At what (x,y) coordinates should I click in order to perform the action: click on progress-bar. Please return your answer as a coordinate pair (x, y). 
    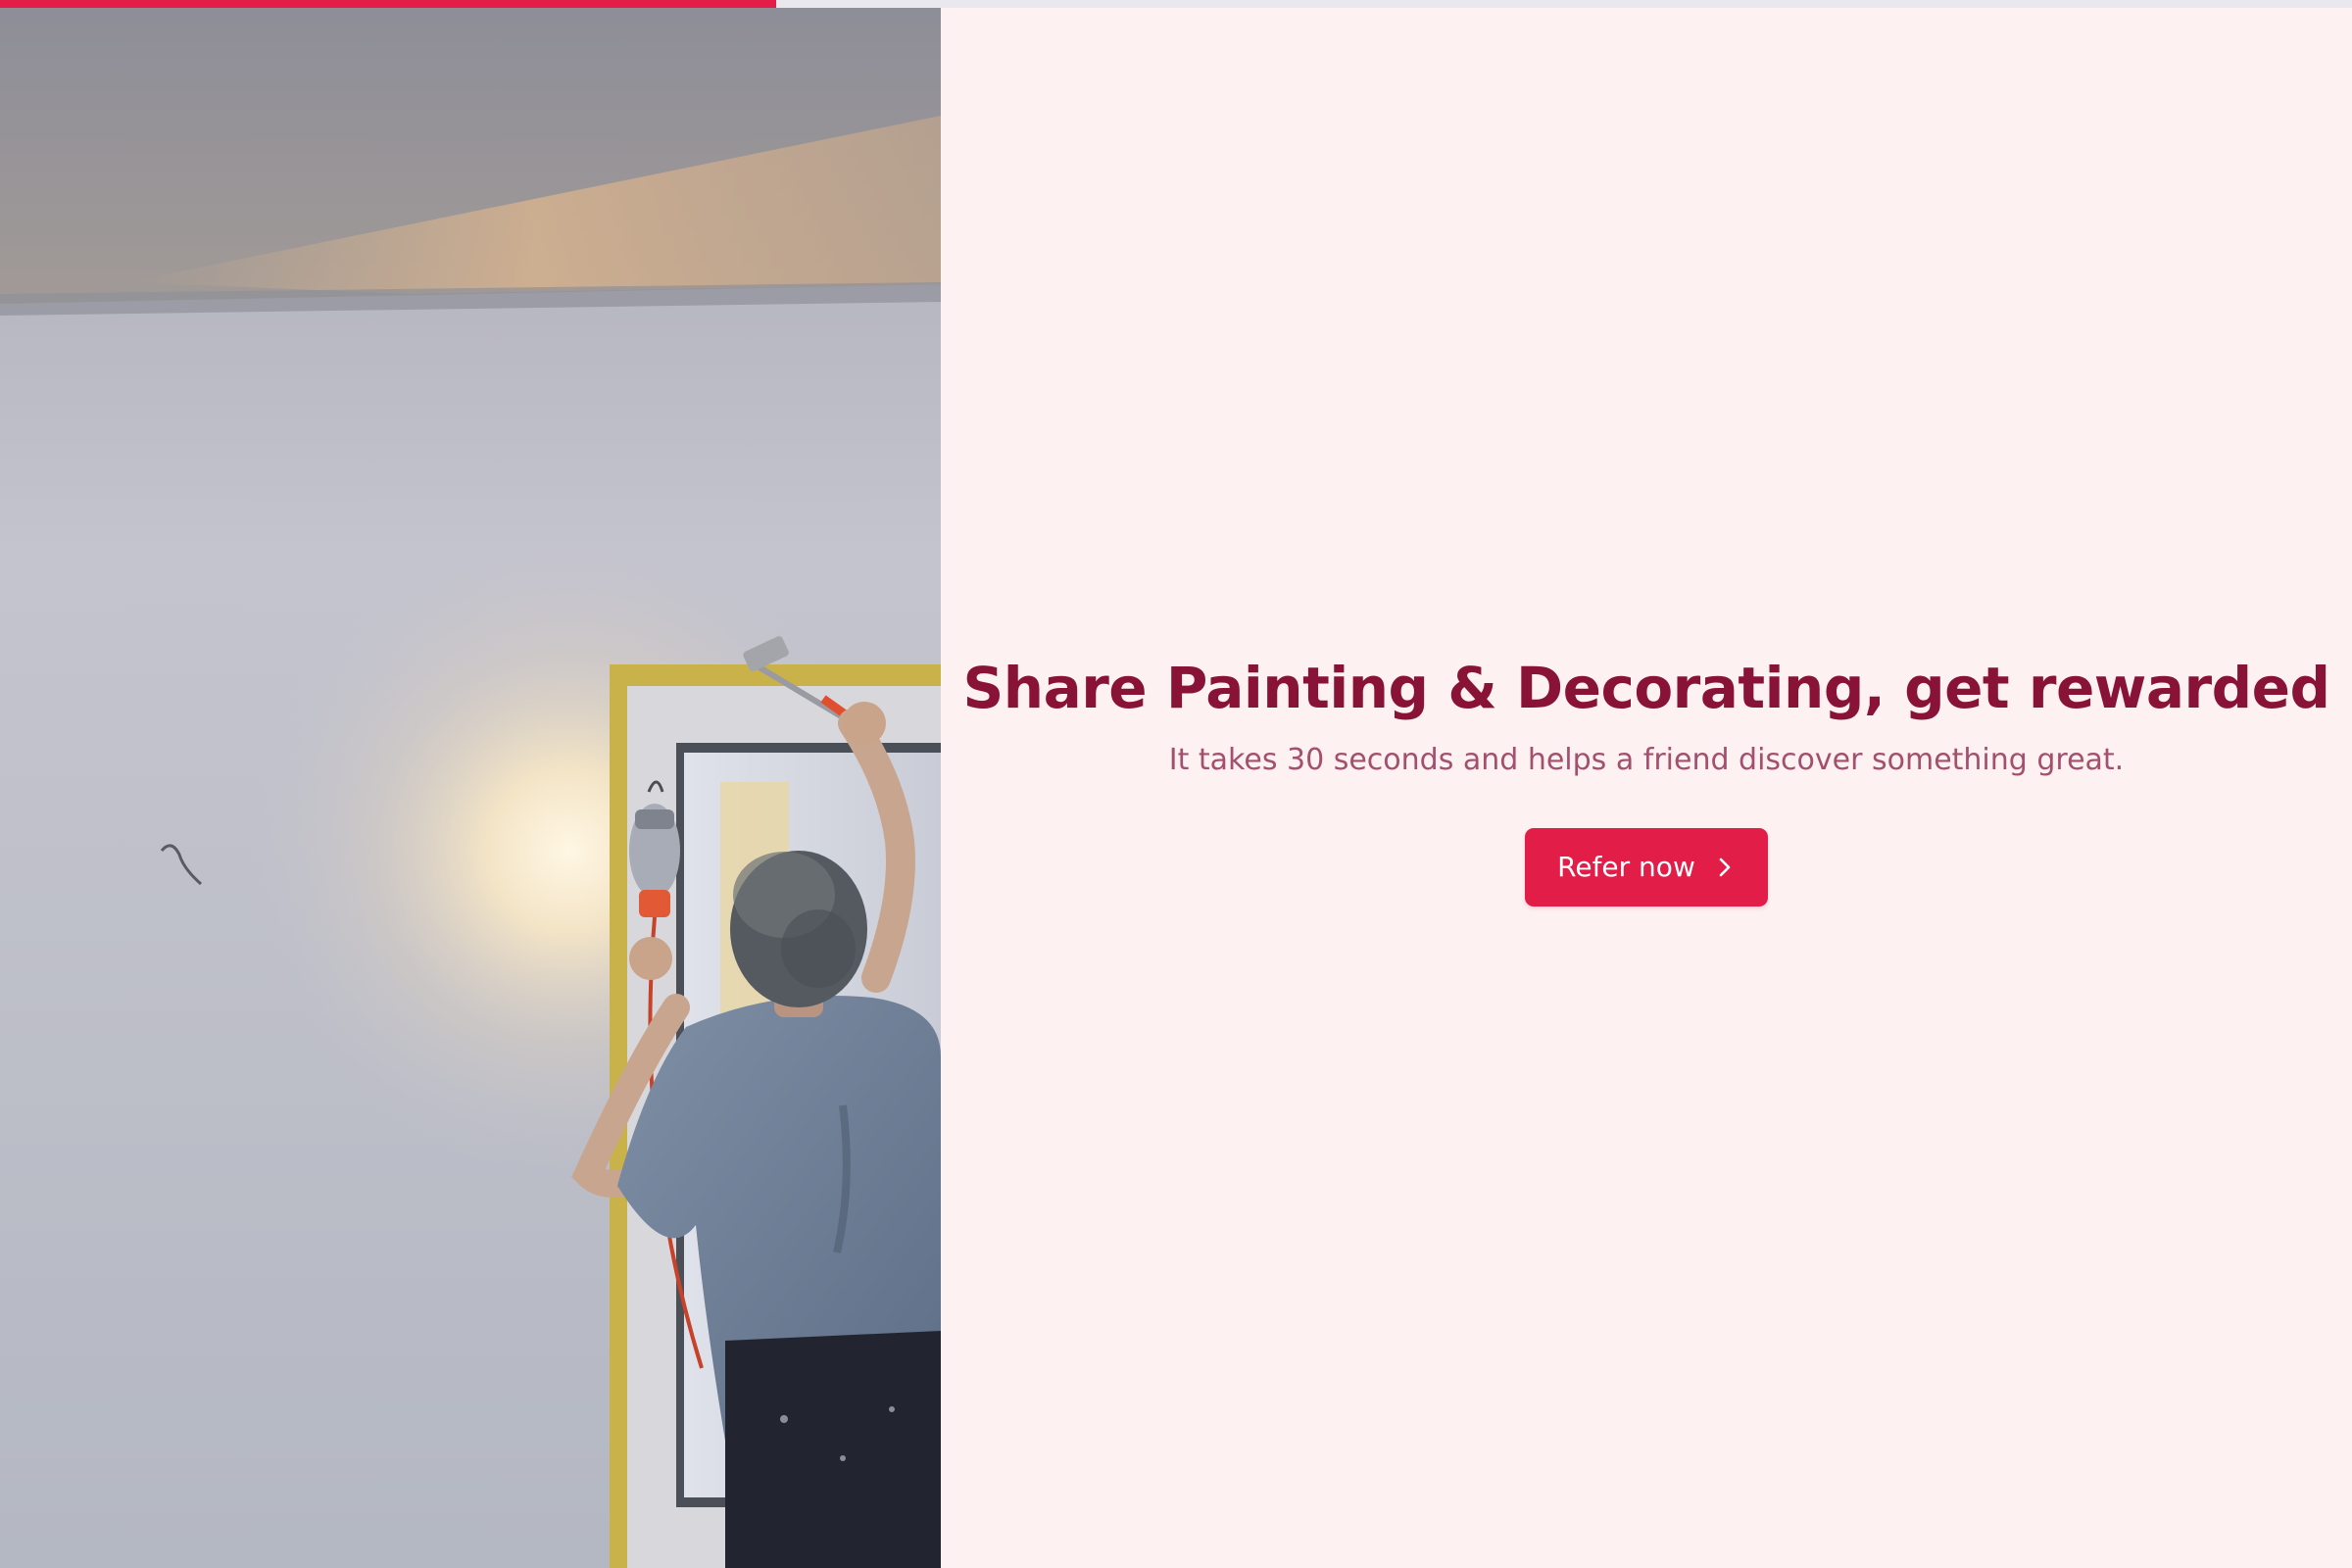
    Looking at the image, I should click on (1176, 4).